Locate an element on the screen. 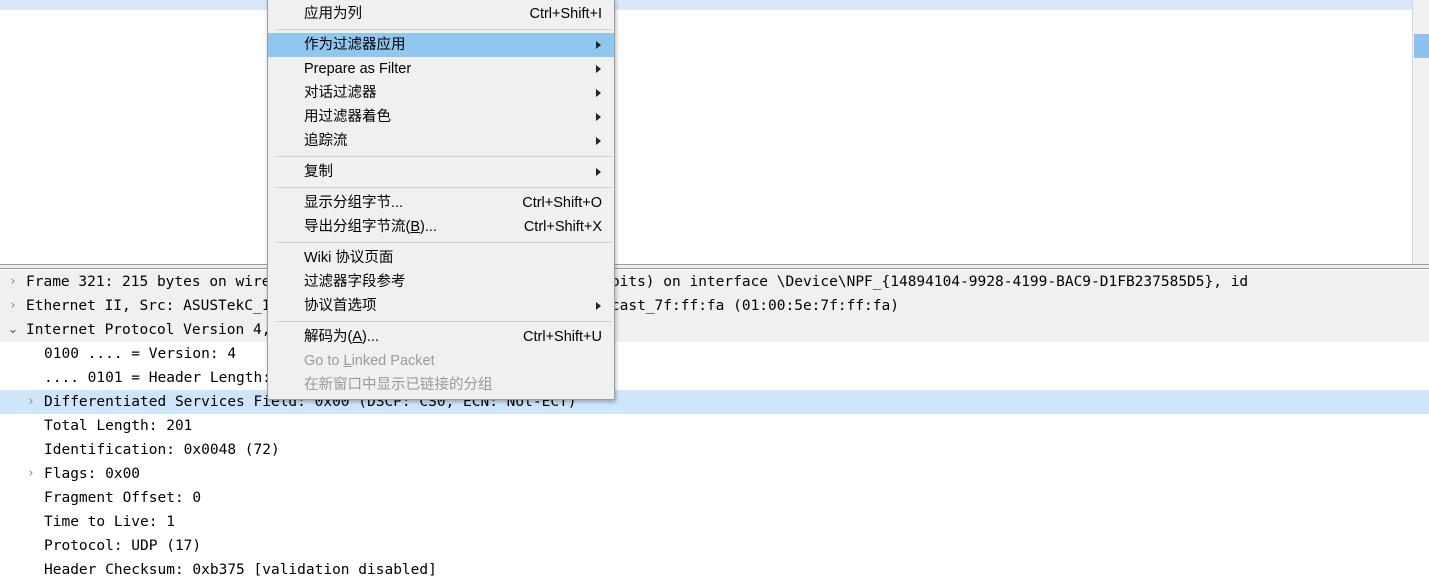 The image size is (1429, 578). context-menu-item: 作为过滤器应用 is located at coordinates (441, 45).